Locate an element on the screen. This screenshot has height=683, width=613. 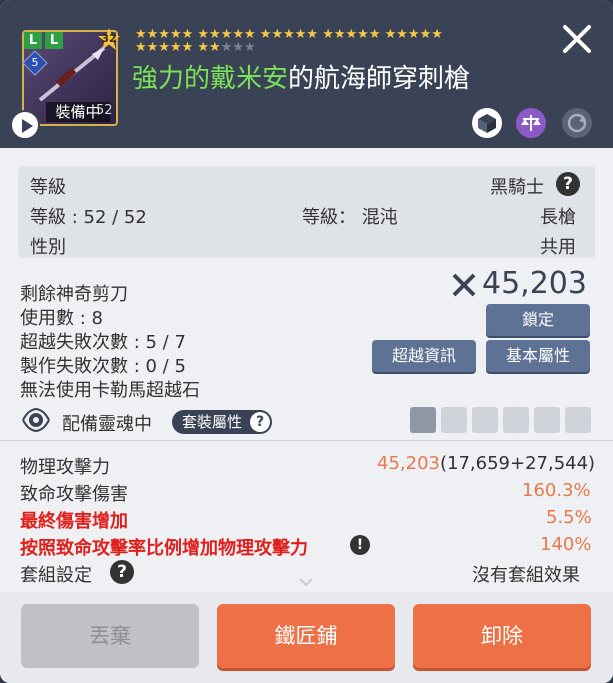
exceed-fail-label: 超越失敗次數 : 5 / 7 is located at coordinates (103, 342).